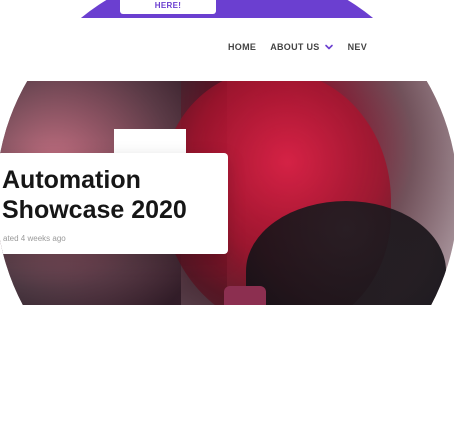  Describe the element at coordinates (245, 295) in the screenshot. I see `hero-bag-strap` at that location.